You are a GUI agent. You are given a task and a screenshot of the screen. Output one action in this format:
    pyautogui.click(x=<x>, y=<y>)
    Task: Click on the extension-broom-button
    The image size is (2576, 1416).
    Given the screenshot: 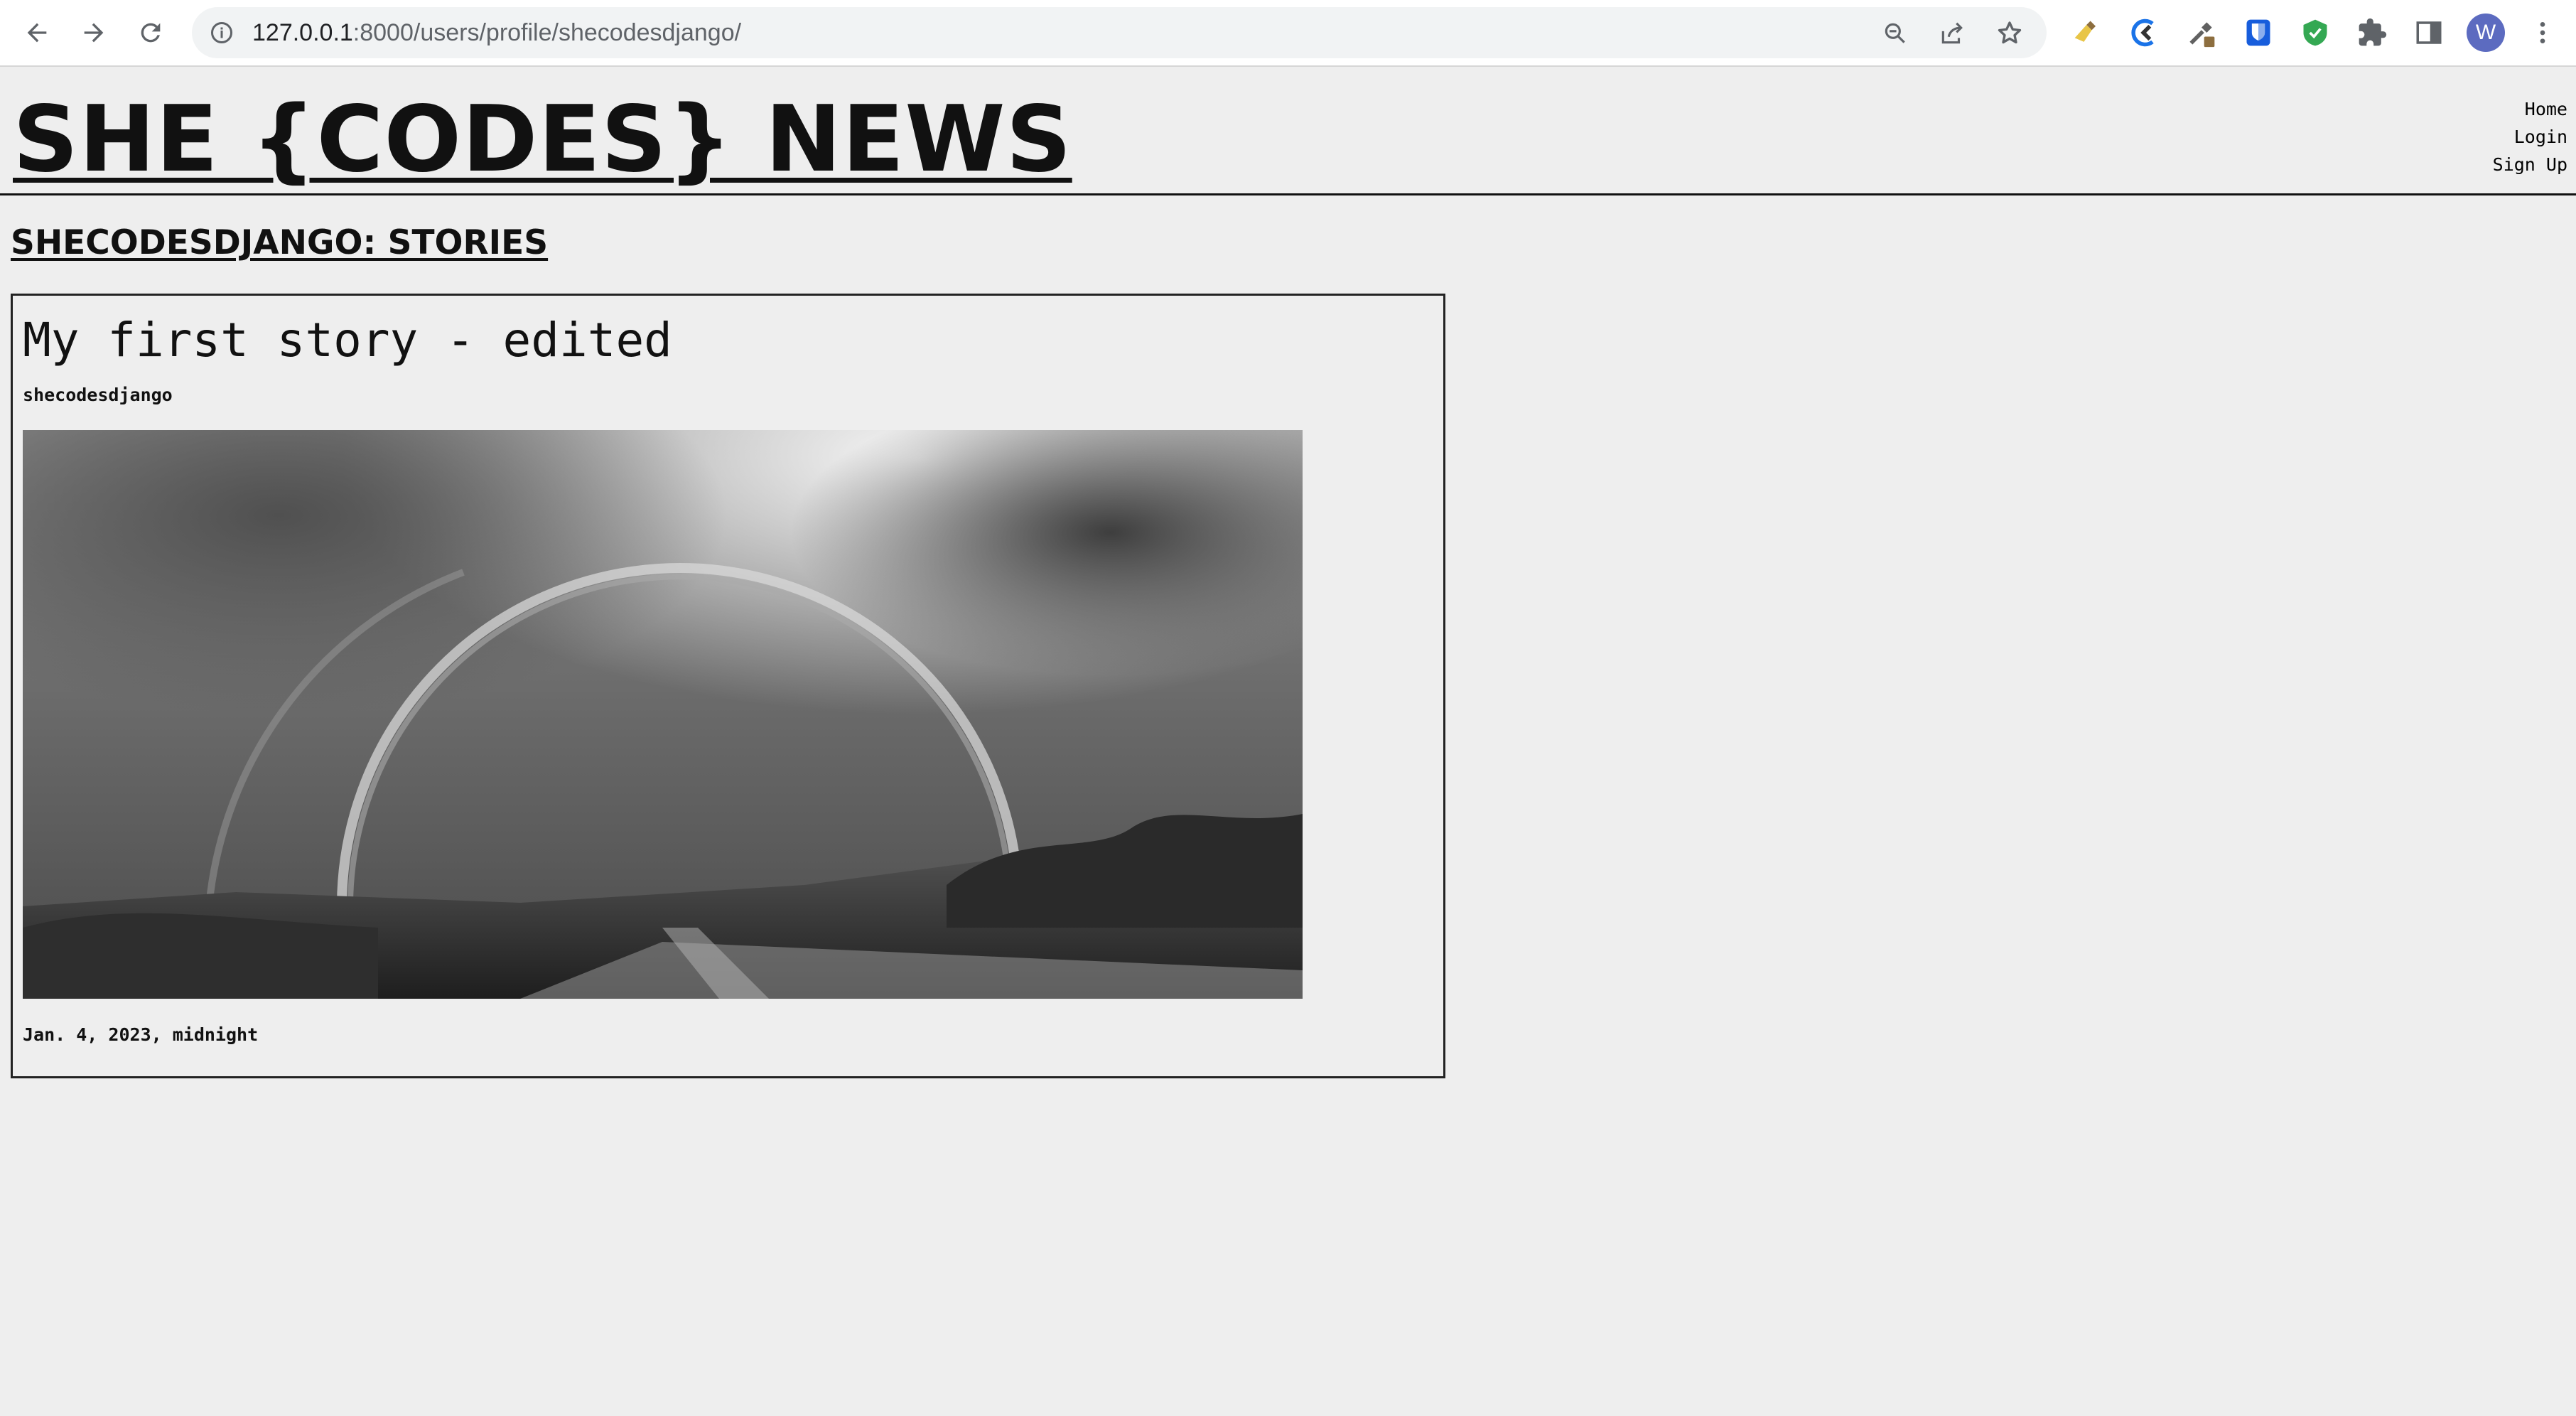 What is the action you would take?
    pyautogui.click(x=2088, y=33)
    